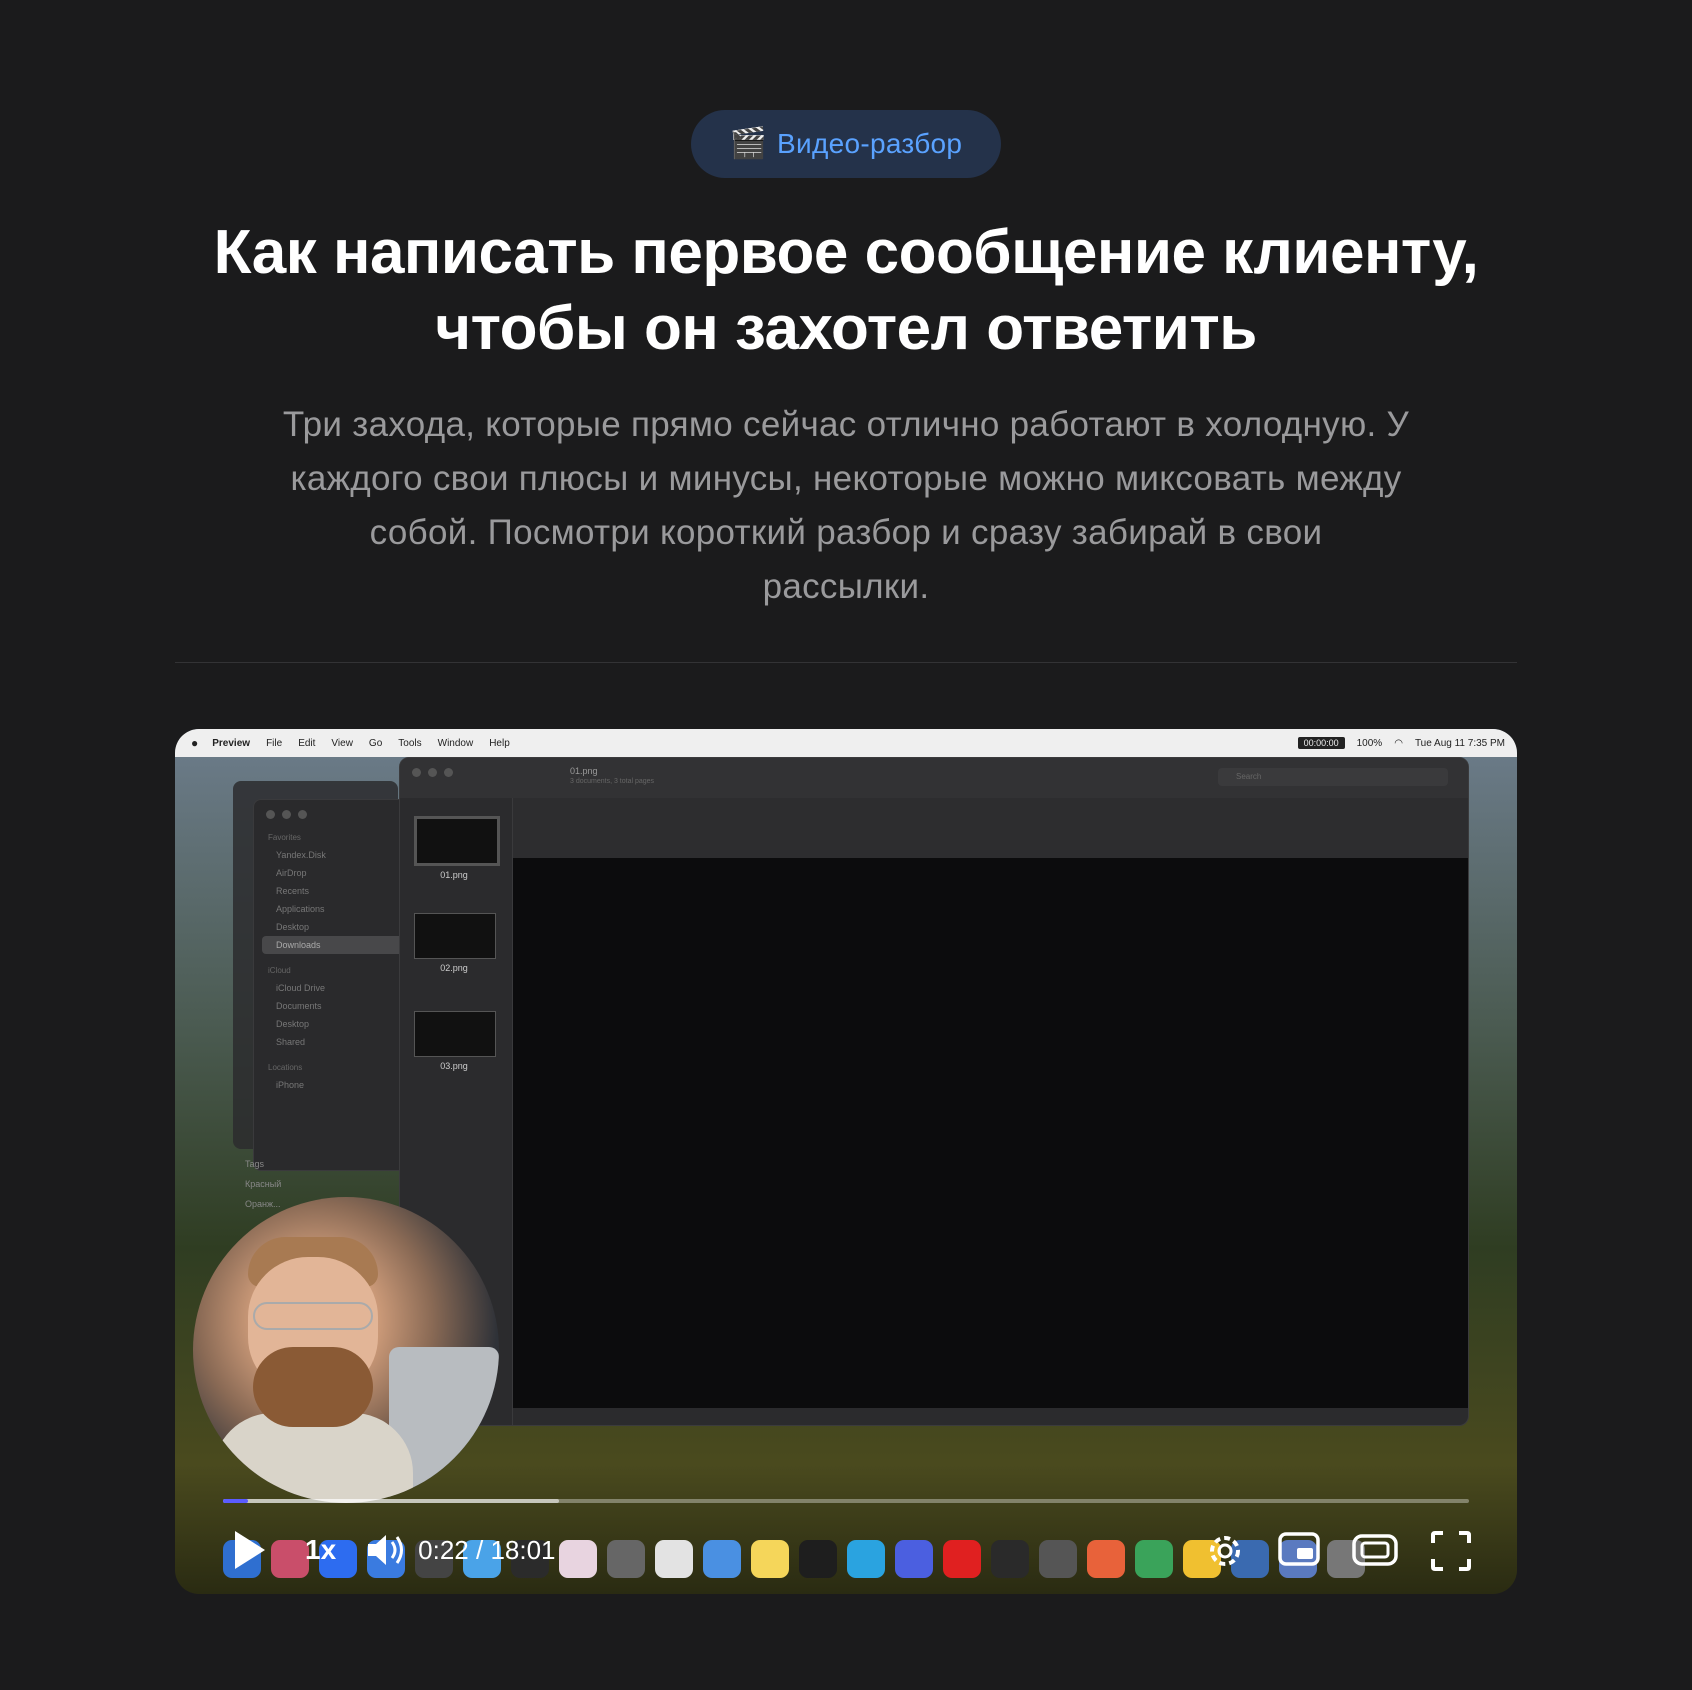 The width and height of the screenshot is (1692, 1690). Describe the element at coordinates (375, 743) in the screenshot. I see `menubar-item: Go` at that location.